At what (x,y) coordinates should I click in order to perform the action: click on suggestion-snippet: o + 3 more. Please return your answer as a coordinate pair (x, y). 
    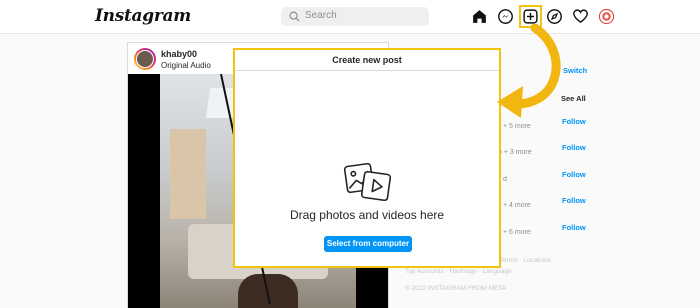
    Looking at the image, I should click on (515, 152).